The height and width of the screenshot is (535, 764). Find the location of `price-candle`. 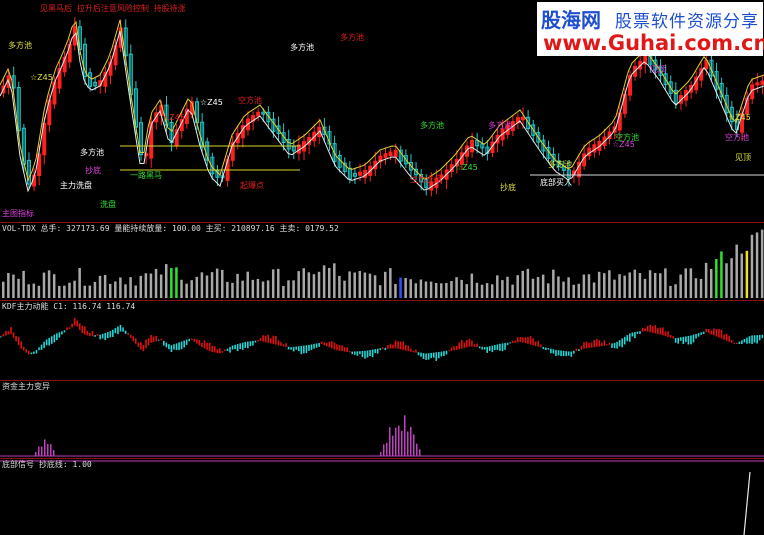

price-candle is located at coordinates (385, 156).